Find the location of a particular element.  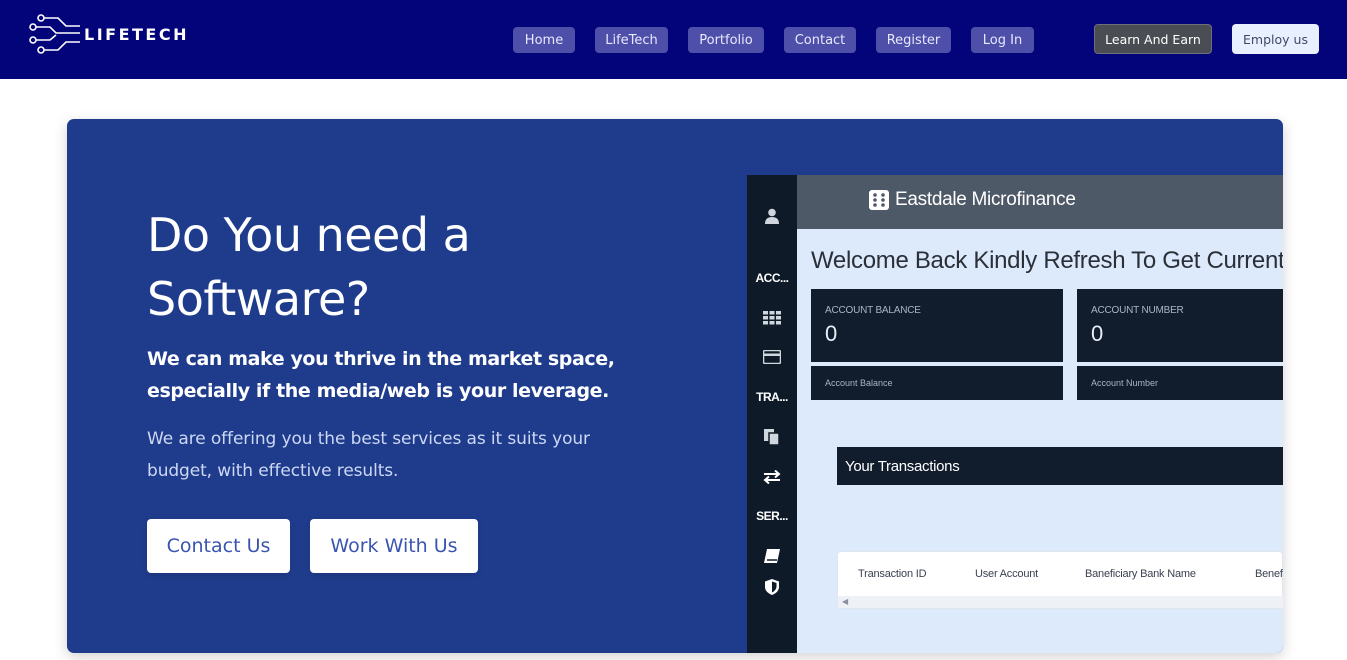

preview-topbar: Eastdale Microfinance is located at coordinates (1040, 202).